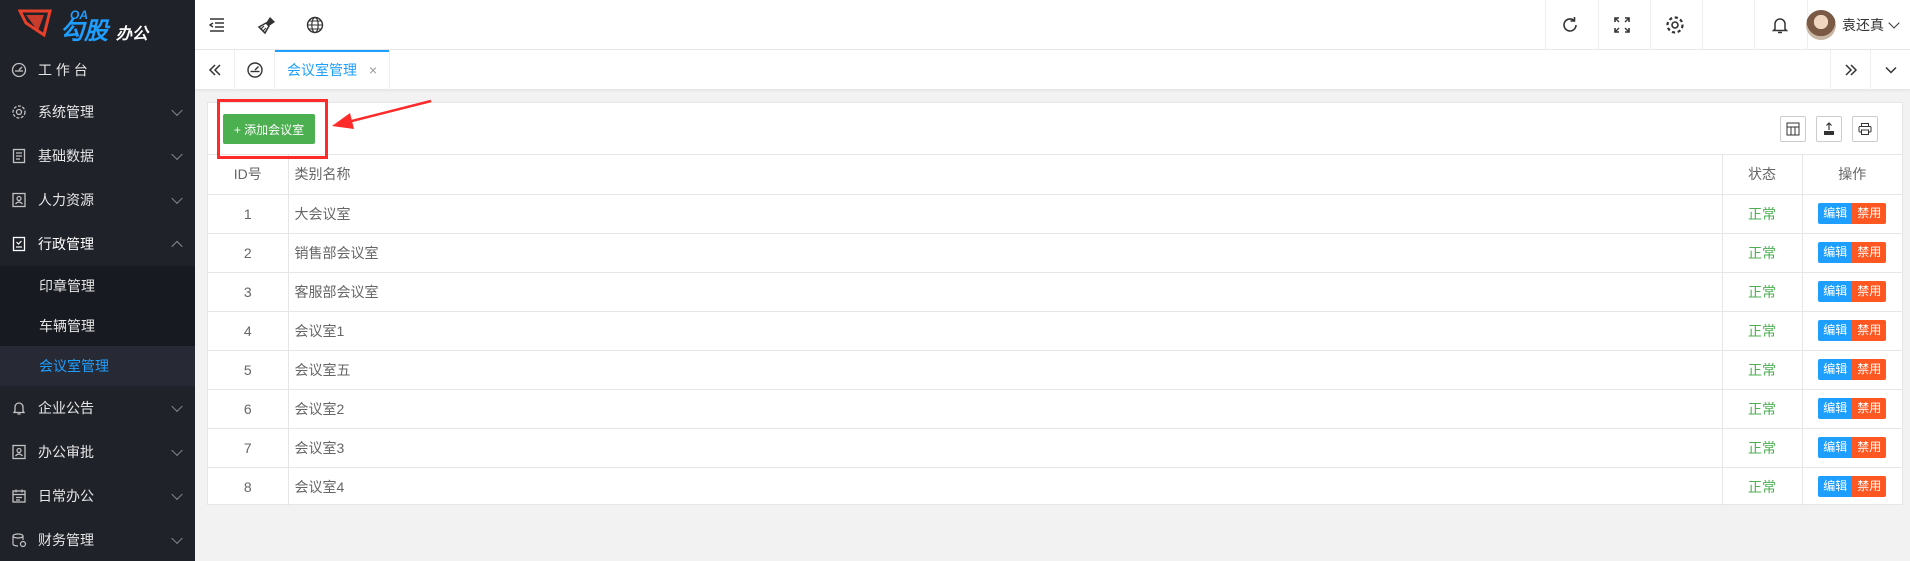 This screenshot has width=1910, height=561. What do you see at coordinates (97, 366) in the screenshot?
I see `sidebar-subitem-meeting-room: 会议室管理` at bounding box center [97, 366].